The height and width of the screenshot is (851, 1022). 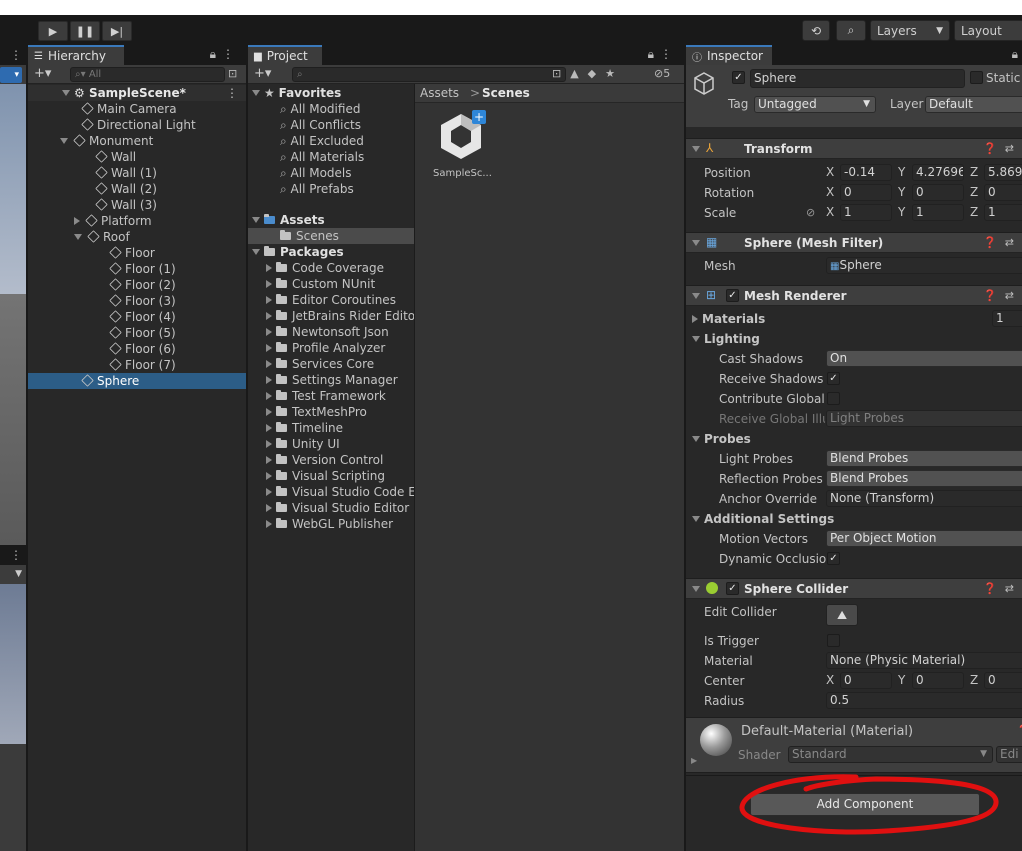 What do you see at coordinates (340, 316) in the screenshot?
I see `package-item: JetBrains Rider Editor` at bounding box center [340, 316].